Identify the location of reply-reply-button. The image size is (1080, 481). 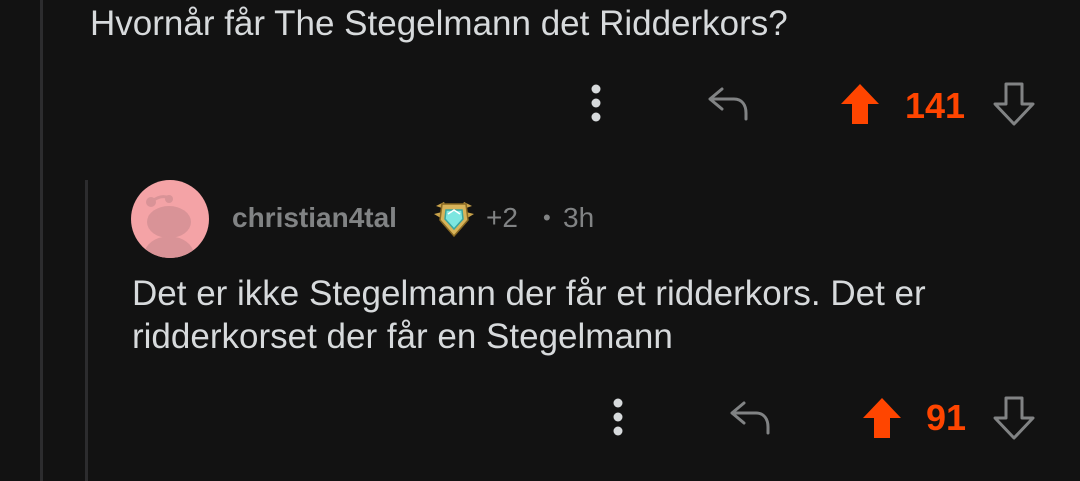
(750, 417).